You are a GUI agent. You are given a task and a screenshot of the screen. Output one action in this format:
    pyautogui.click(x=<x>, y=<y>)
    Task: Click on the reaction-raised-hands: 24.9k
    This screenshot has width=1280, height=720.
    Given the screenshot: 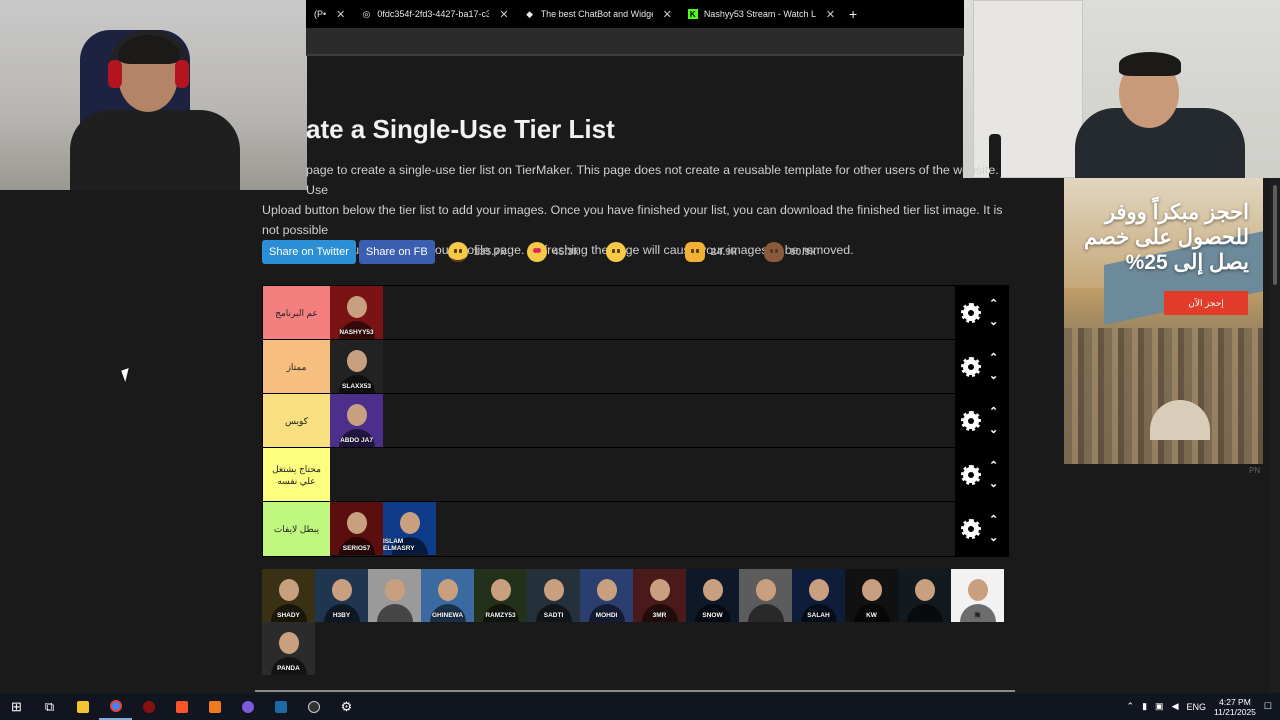 What is the action you would take?
    pyautogui.click(x=714, y=252)
    